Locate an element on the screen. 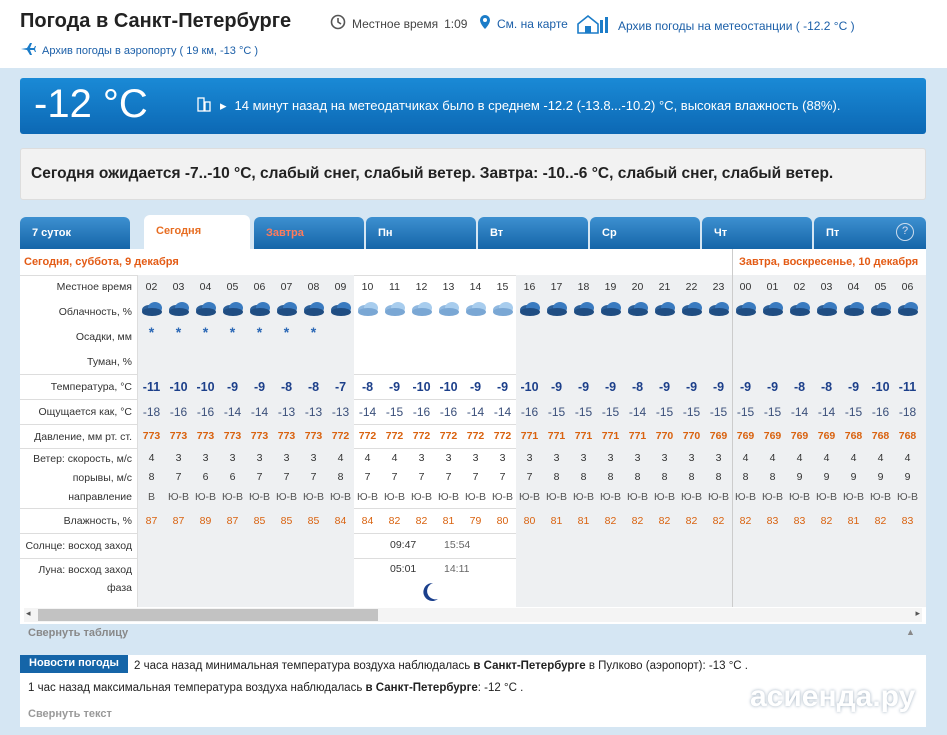 This screenshot has height=735, width=947. scroll-right-icon: ▸ is located at coordinates (917, 613).